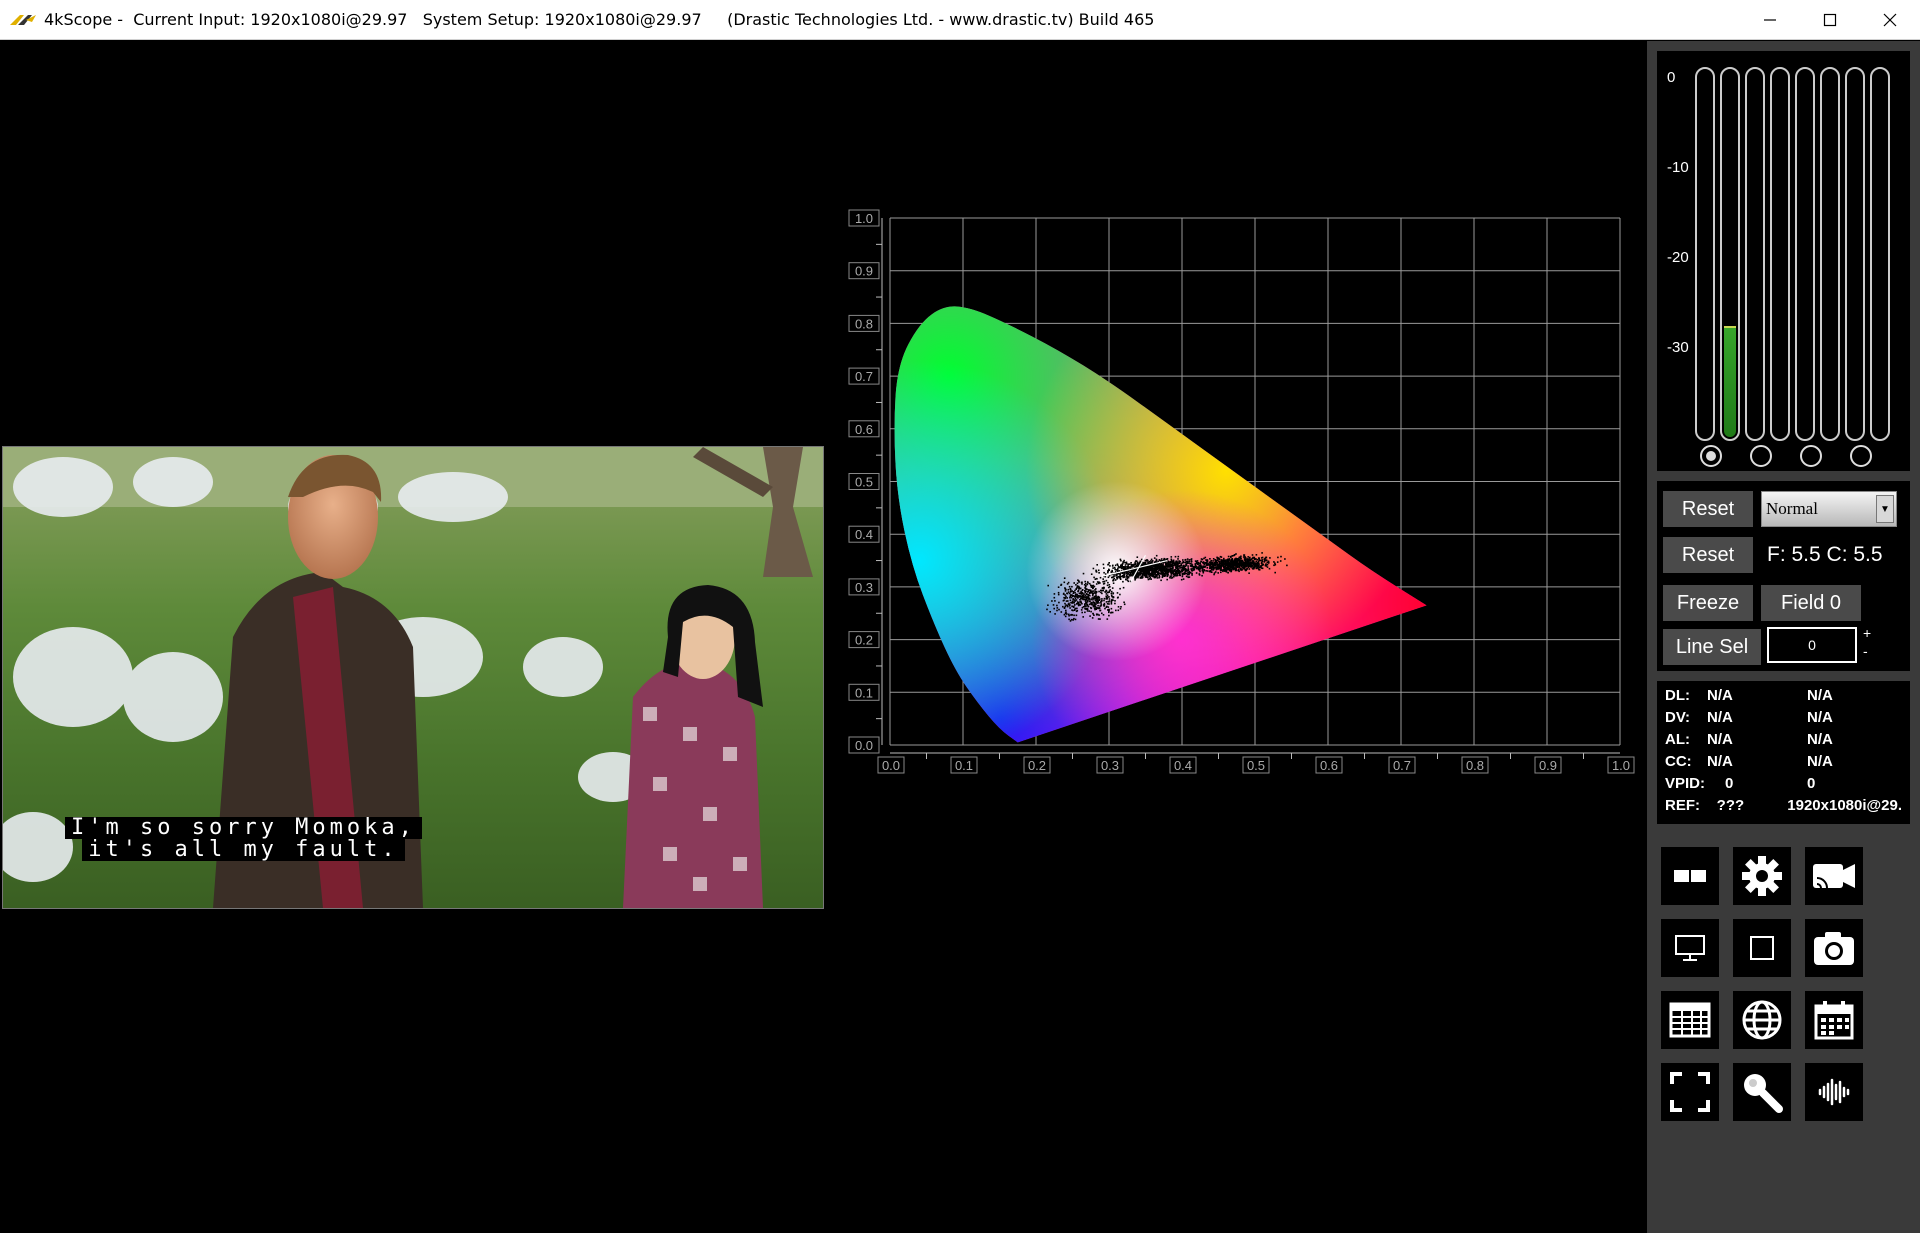 The height and width of the screenshot is (1233, 1920). Describe the element at coordinates (1183, 765) in the screenshot. I see `x-tick-label: 0.4` at that location.